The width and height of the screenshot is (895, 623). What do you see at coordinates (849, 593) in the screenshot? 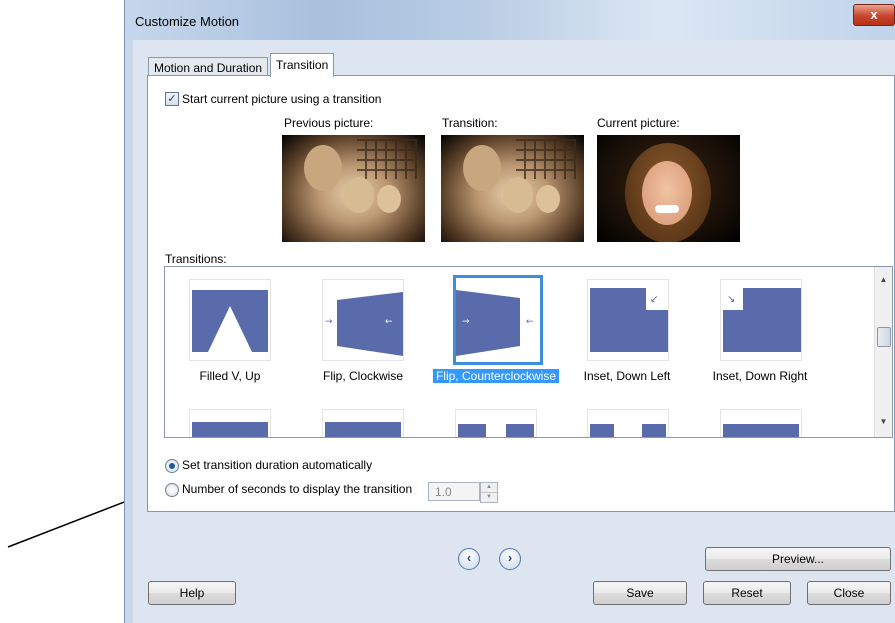
I see `close-button: Close` at bounding box center [849, 593].